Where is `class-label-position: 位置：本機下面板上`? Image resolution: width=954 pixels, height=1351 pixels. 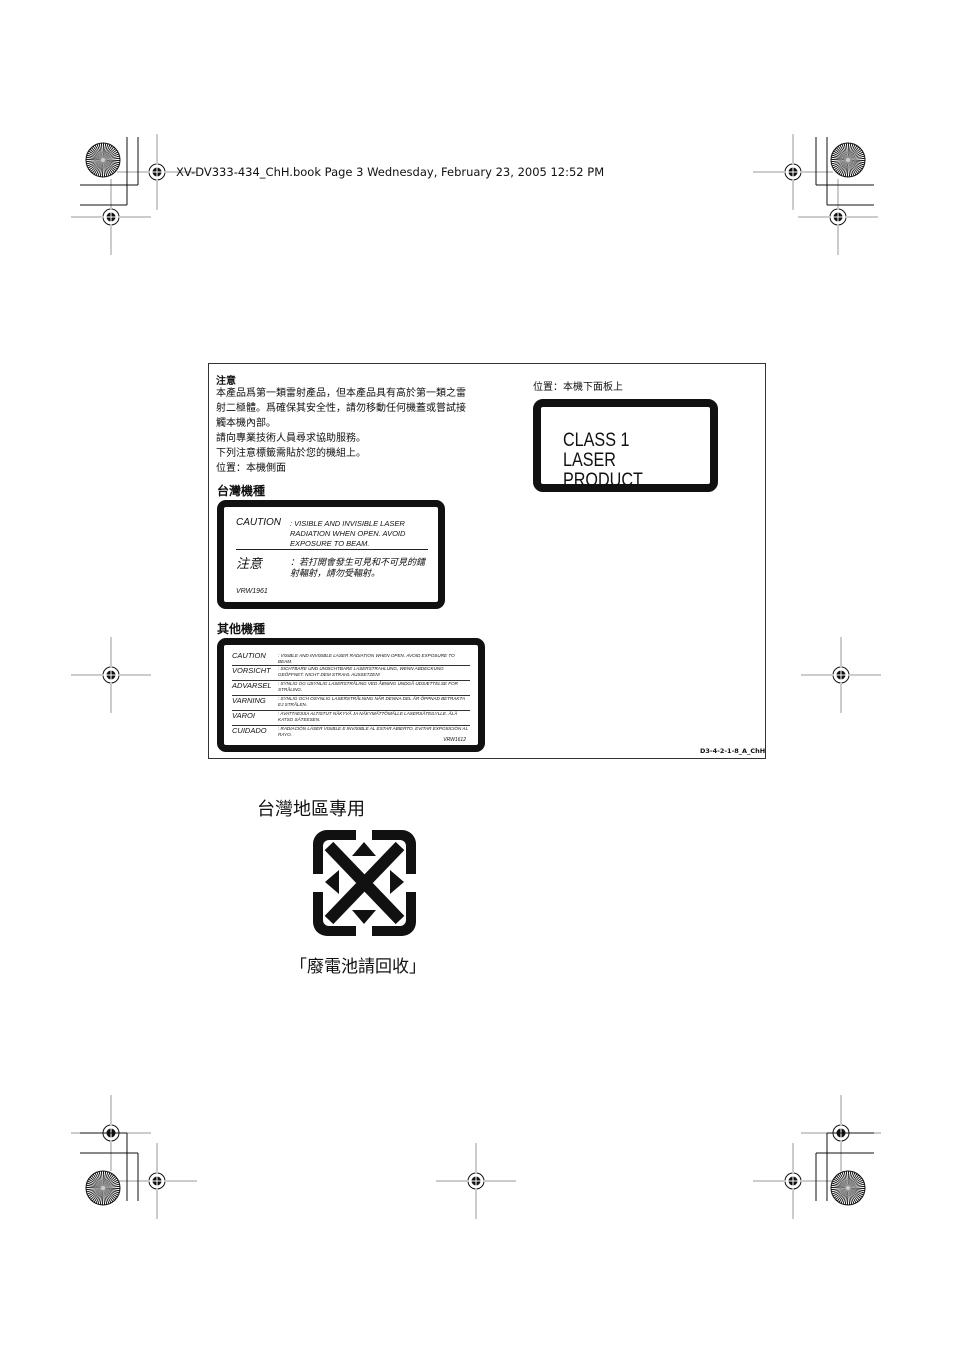 class-label-position: 位置：本機下面板上 is located at coordinates (578, 387).